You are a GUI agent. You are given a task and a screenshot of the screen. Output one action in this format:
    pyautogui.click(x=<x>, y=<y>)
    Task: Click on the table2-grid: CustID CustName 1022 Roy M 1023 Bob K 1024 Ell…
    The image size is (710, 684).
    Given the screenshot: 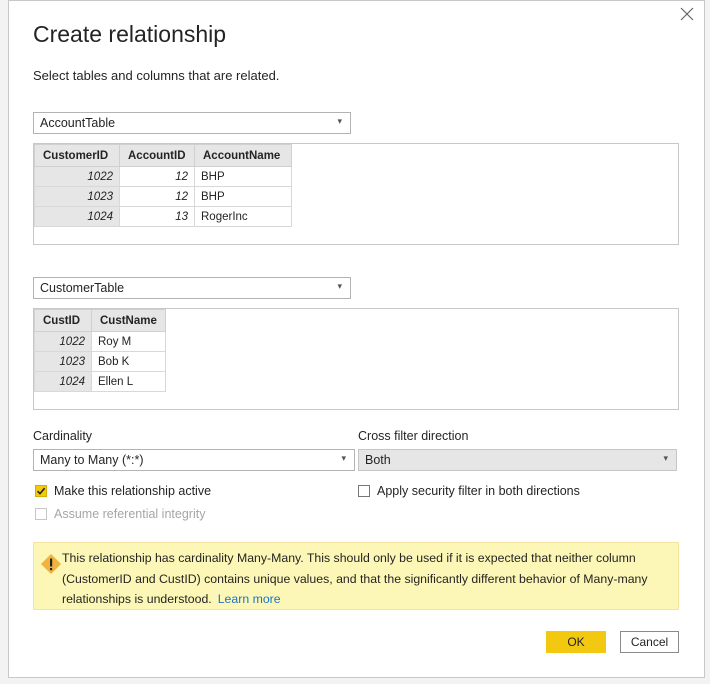 What is the action you would take?
    pyautogui.click(x=100, y=350)
    